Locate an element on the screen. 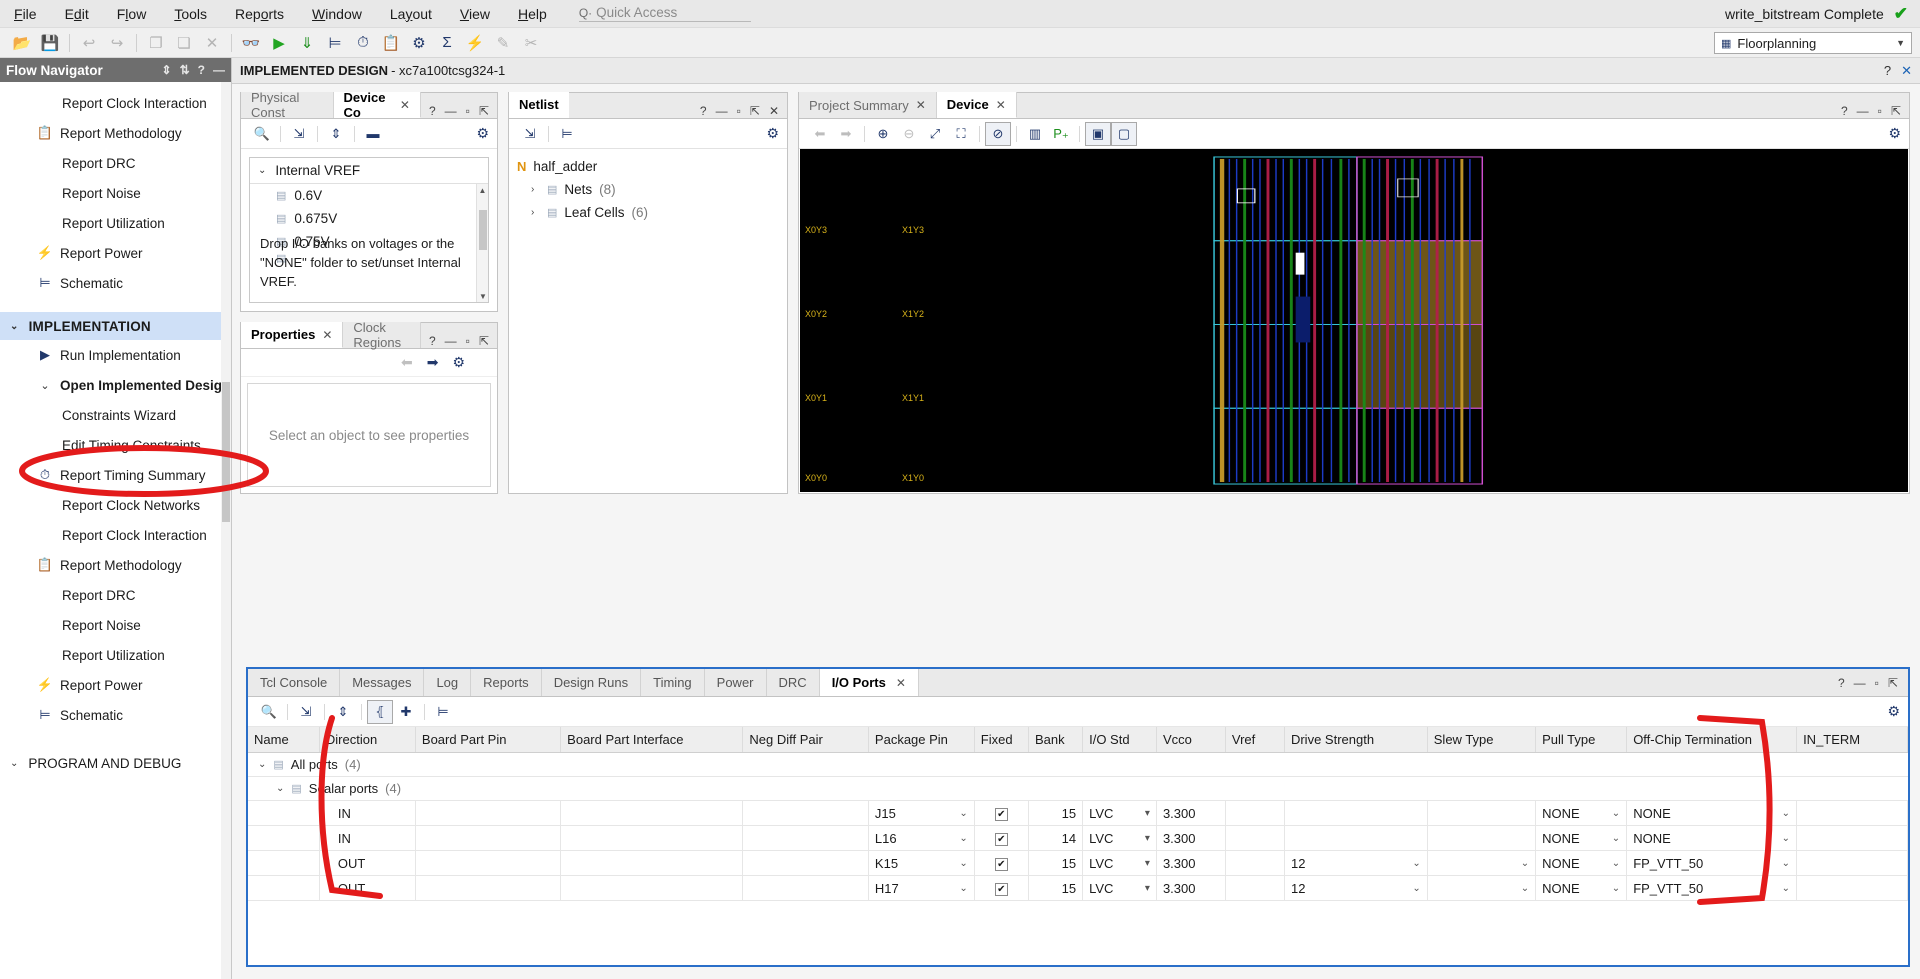  tab-project-summary: Project Summary ✕ is located at coordinates (868, 105).